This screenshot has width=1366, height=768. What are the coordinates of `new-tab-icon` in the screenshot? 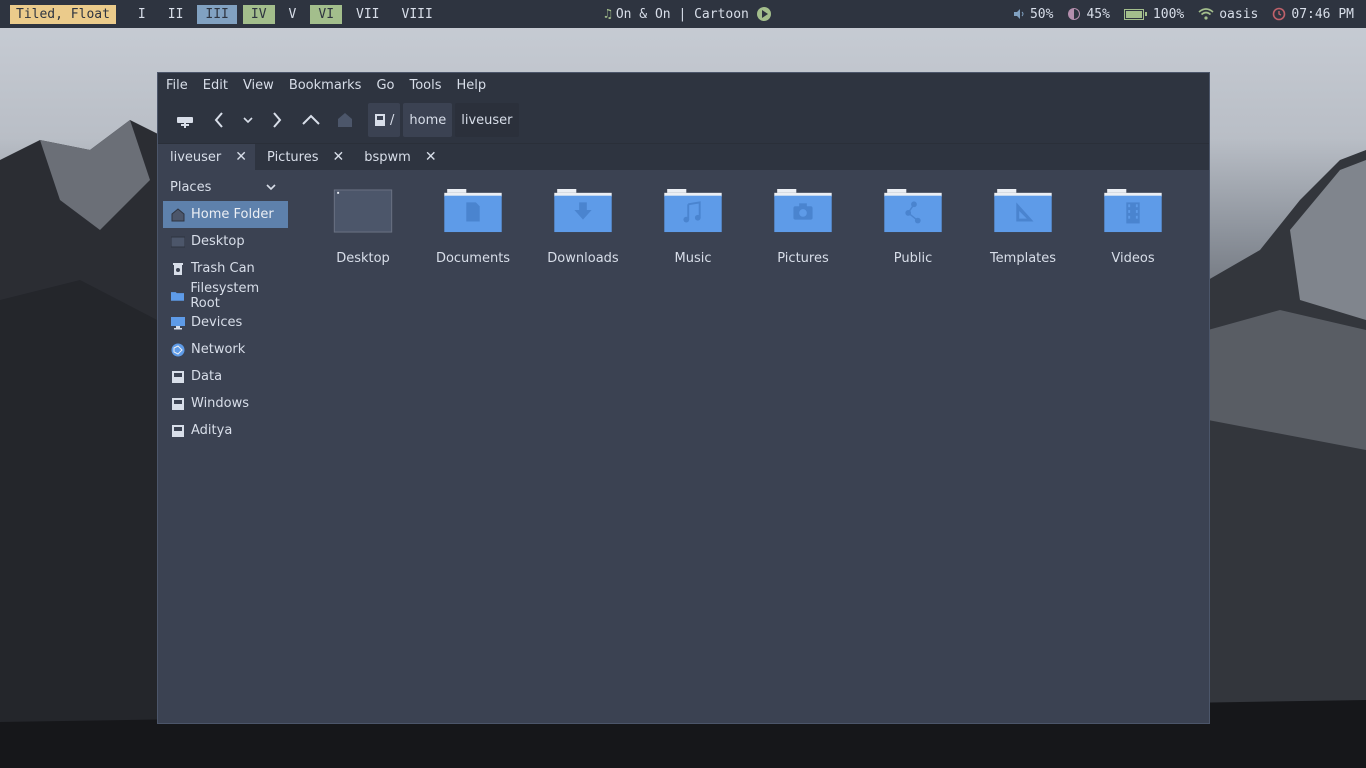 It's located at (185, 122).